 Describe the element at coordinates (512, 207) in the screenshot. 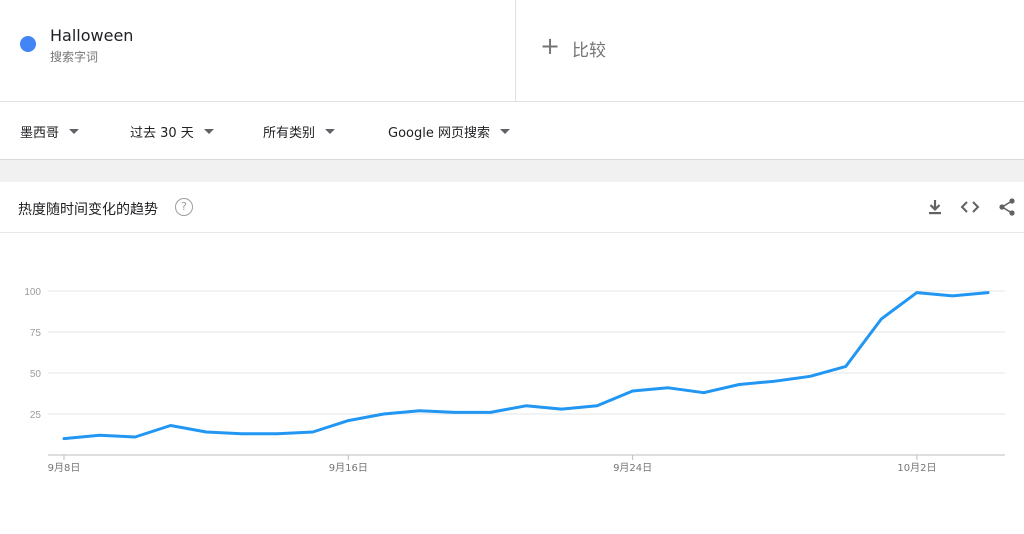

I see `card-header: 热度随时间变化的趋势 ?` at that location.